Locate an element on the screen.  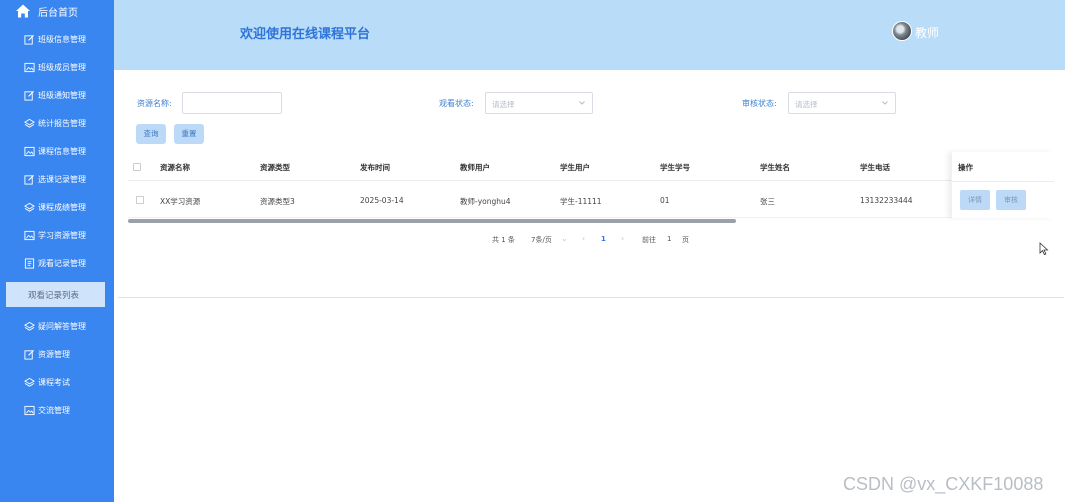
watermark: CSDN @vx_CXKF10088 is located at coordinates (943, 484).